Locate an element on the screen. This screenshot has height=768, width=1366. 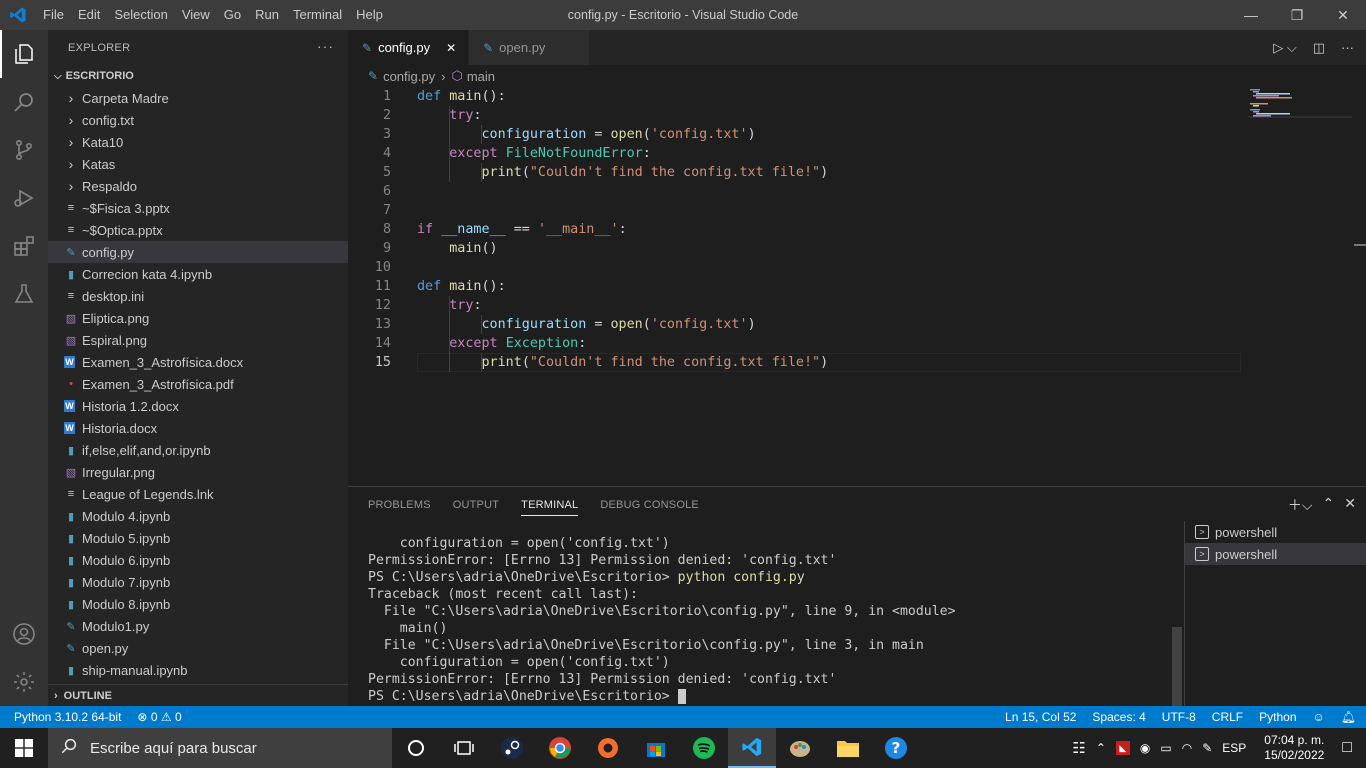
vscode-taskbar-icon is located at coordinates (752, 748).